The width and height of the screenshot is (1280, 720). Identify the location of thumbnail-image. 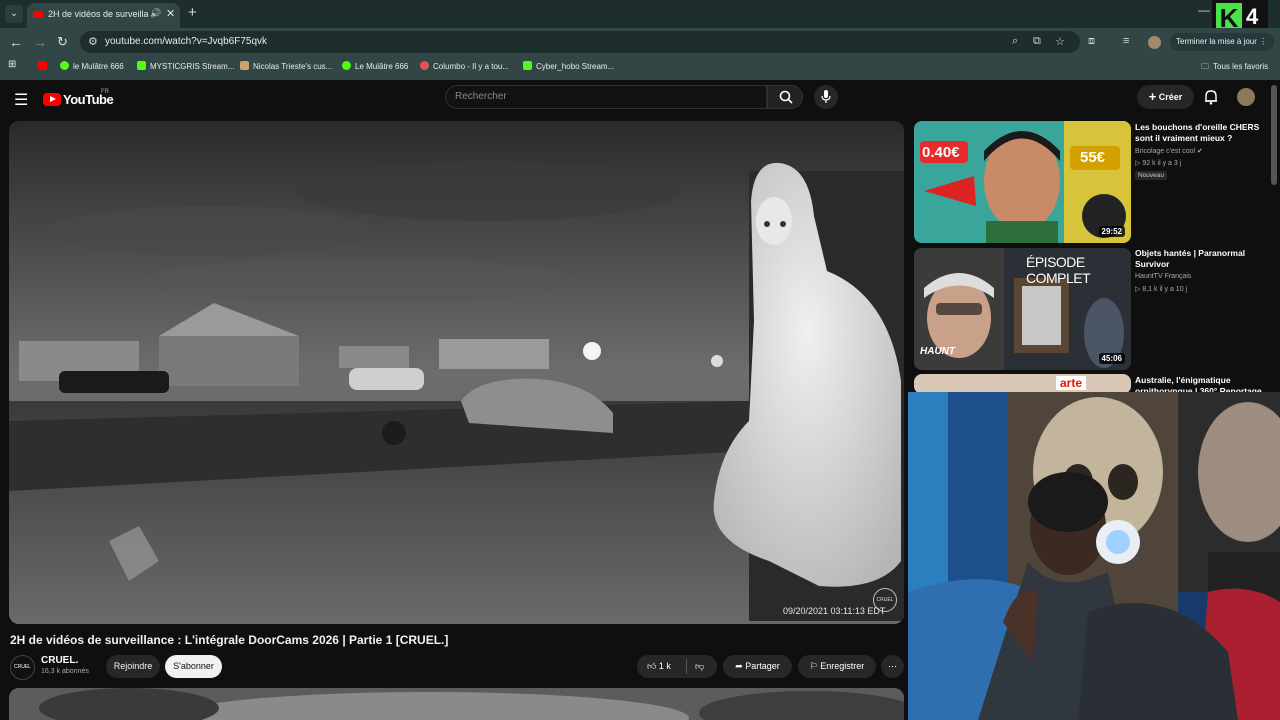
(1022, 182).